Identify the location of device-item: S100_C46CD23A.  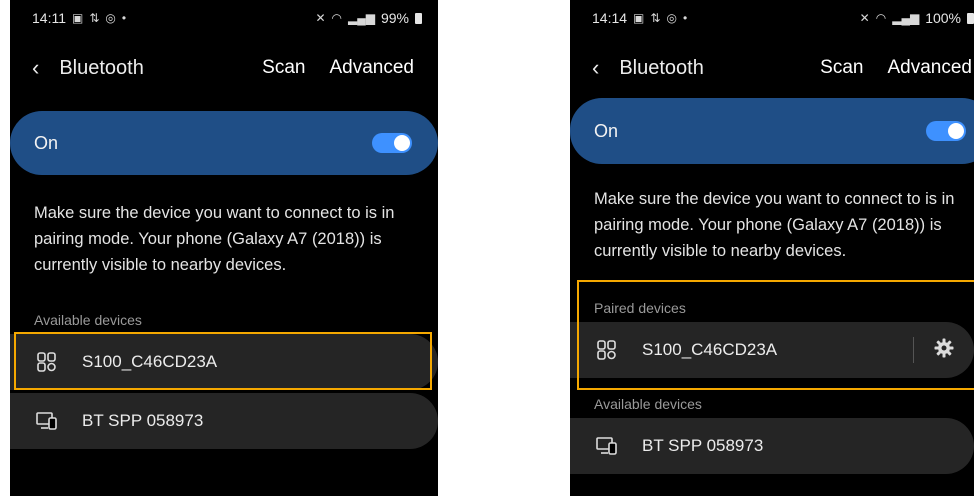
(224, 362).